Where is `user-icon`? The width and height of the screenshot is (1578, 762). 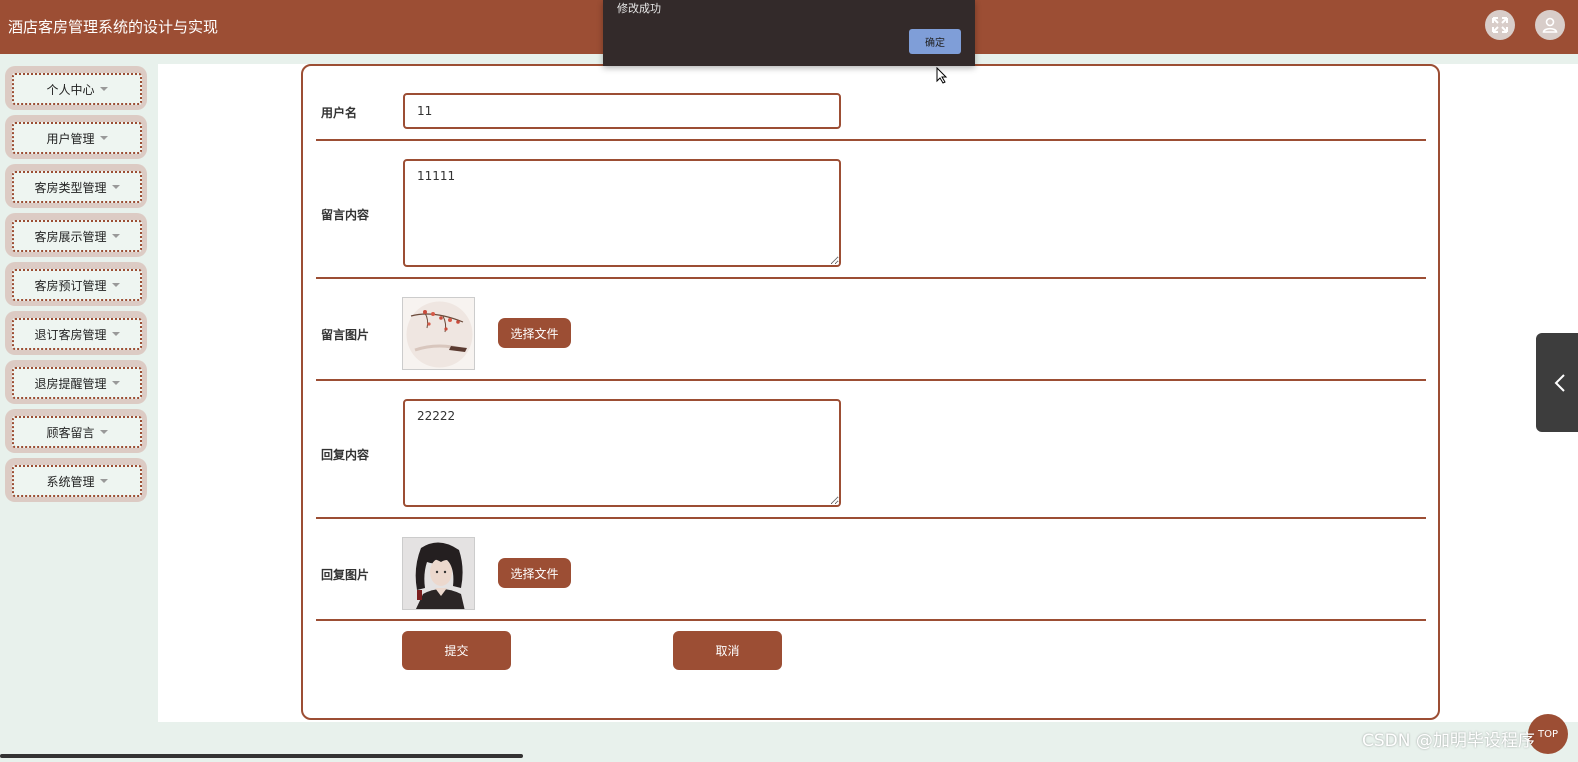 user-icon is located at coordinates (1550, 25).